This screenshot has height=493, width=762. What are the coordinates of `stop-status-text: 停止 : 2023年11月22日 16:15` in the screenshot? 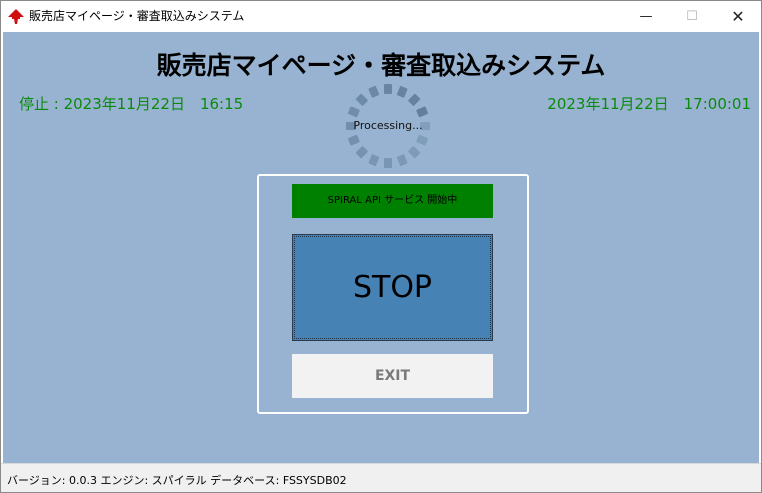 It's located at (131, 104).